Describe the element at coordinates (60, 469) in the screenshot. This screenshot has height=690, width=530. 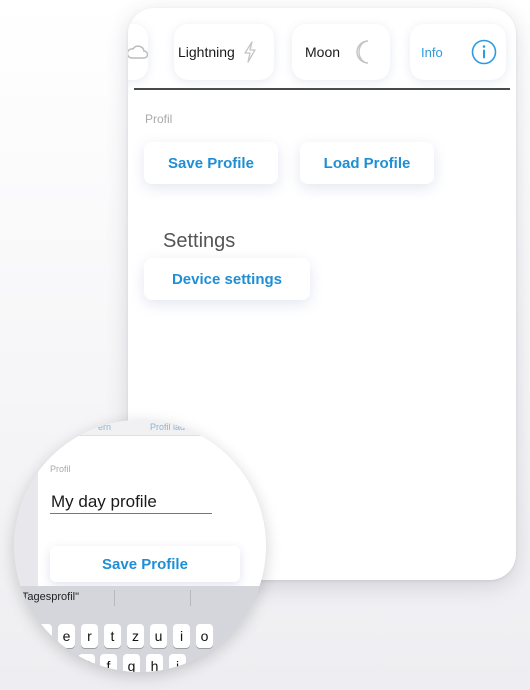
I see `zoom-profile-label: Profil` at that location.